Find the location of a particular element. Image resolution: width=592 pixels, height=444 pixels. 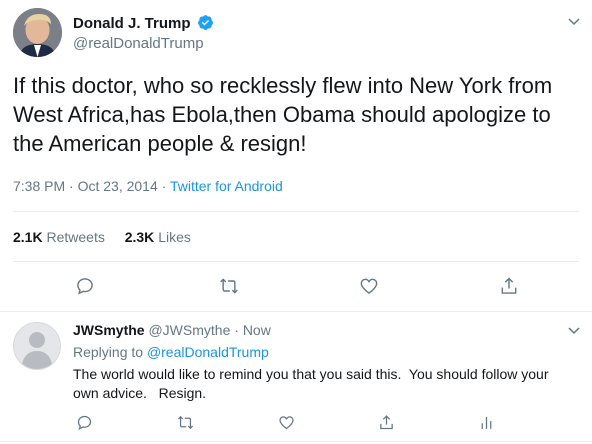

reply-button is located at coordinates (85, 286).